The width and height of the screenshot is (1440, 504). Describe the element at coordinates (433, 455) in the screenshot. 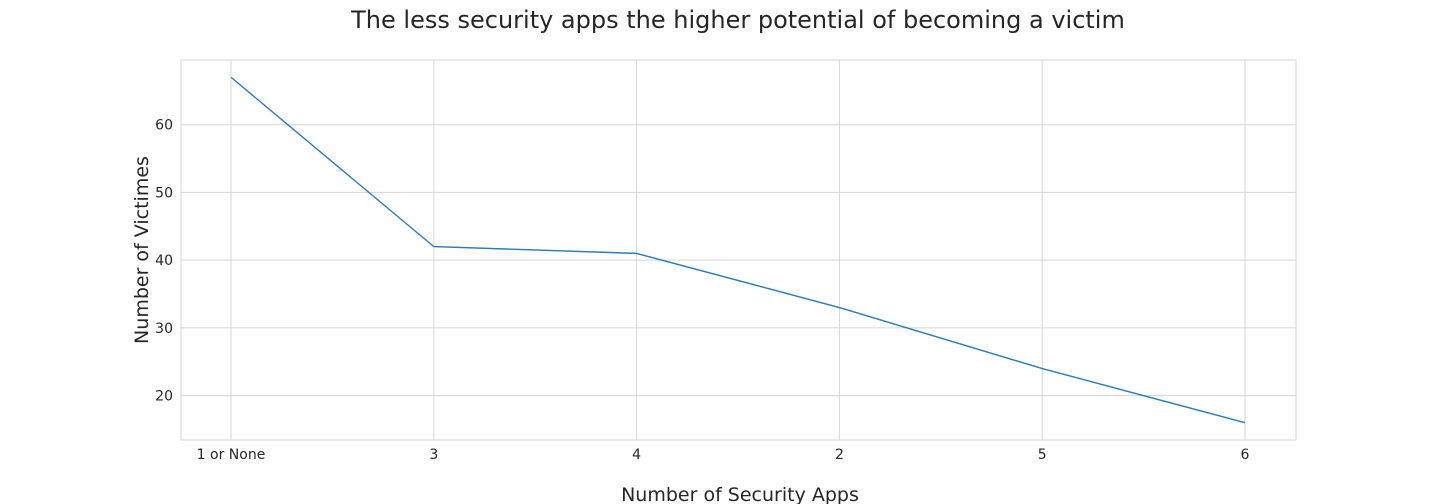

I see `x-tick-label: 3` at that location.